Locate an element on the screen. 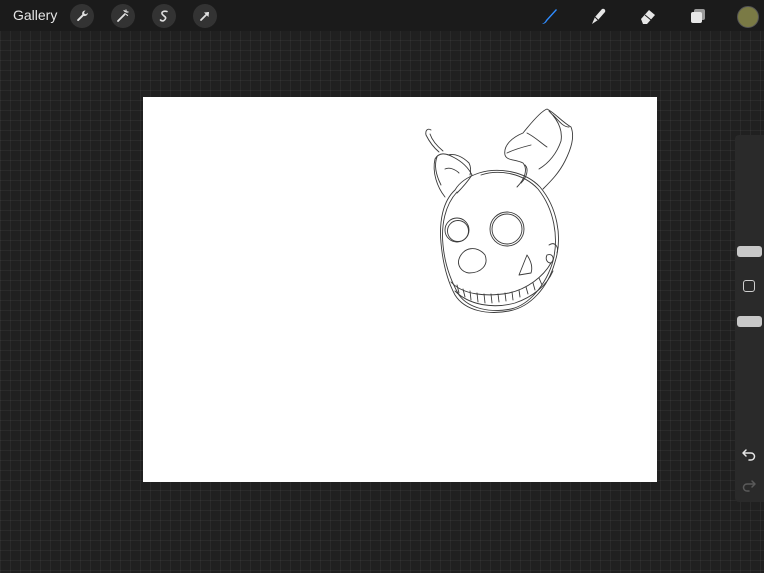 The width and height of the screenshot is (764, 573). side-toolbar is located at coordinates (749, 318).